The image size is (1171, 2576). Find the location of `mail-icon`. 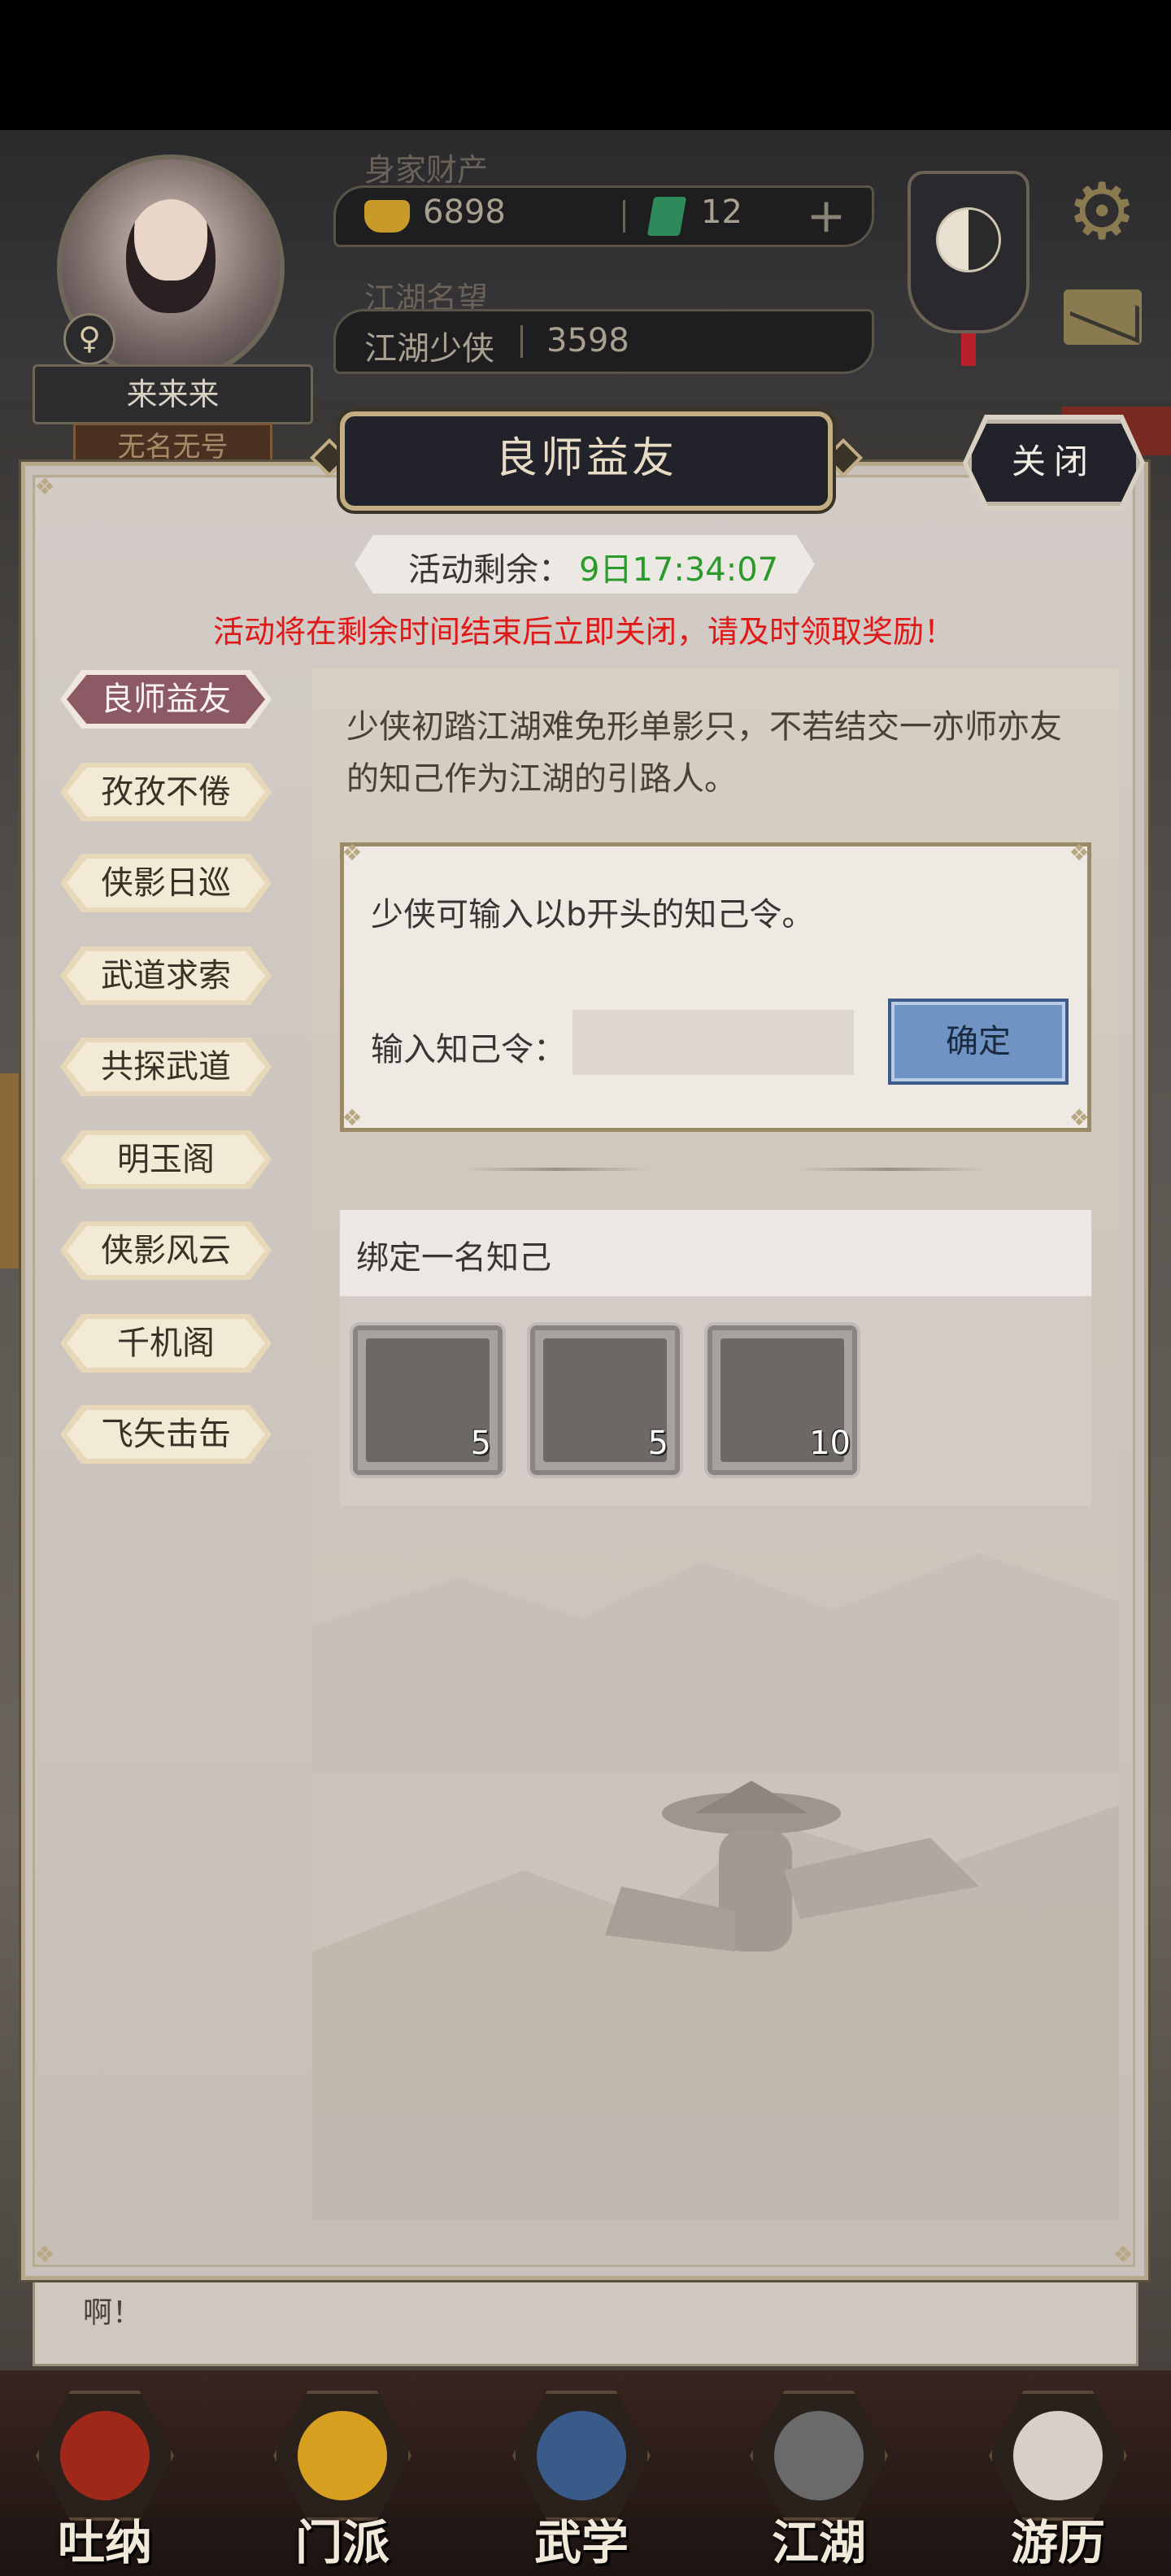

mail-icon is located at coordinates (1103, 317).